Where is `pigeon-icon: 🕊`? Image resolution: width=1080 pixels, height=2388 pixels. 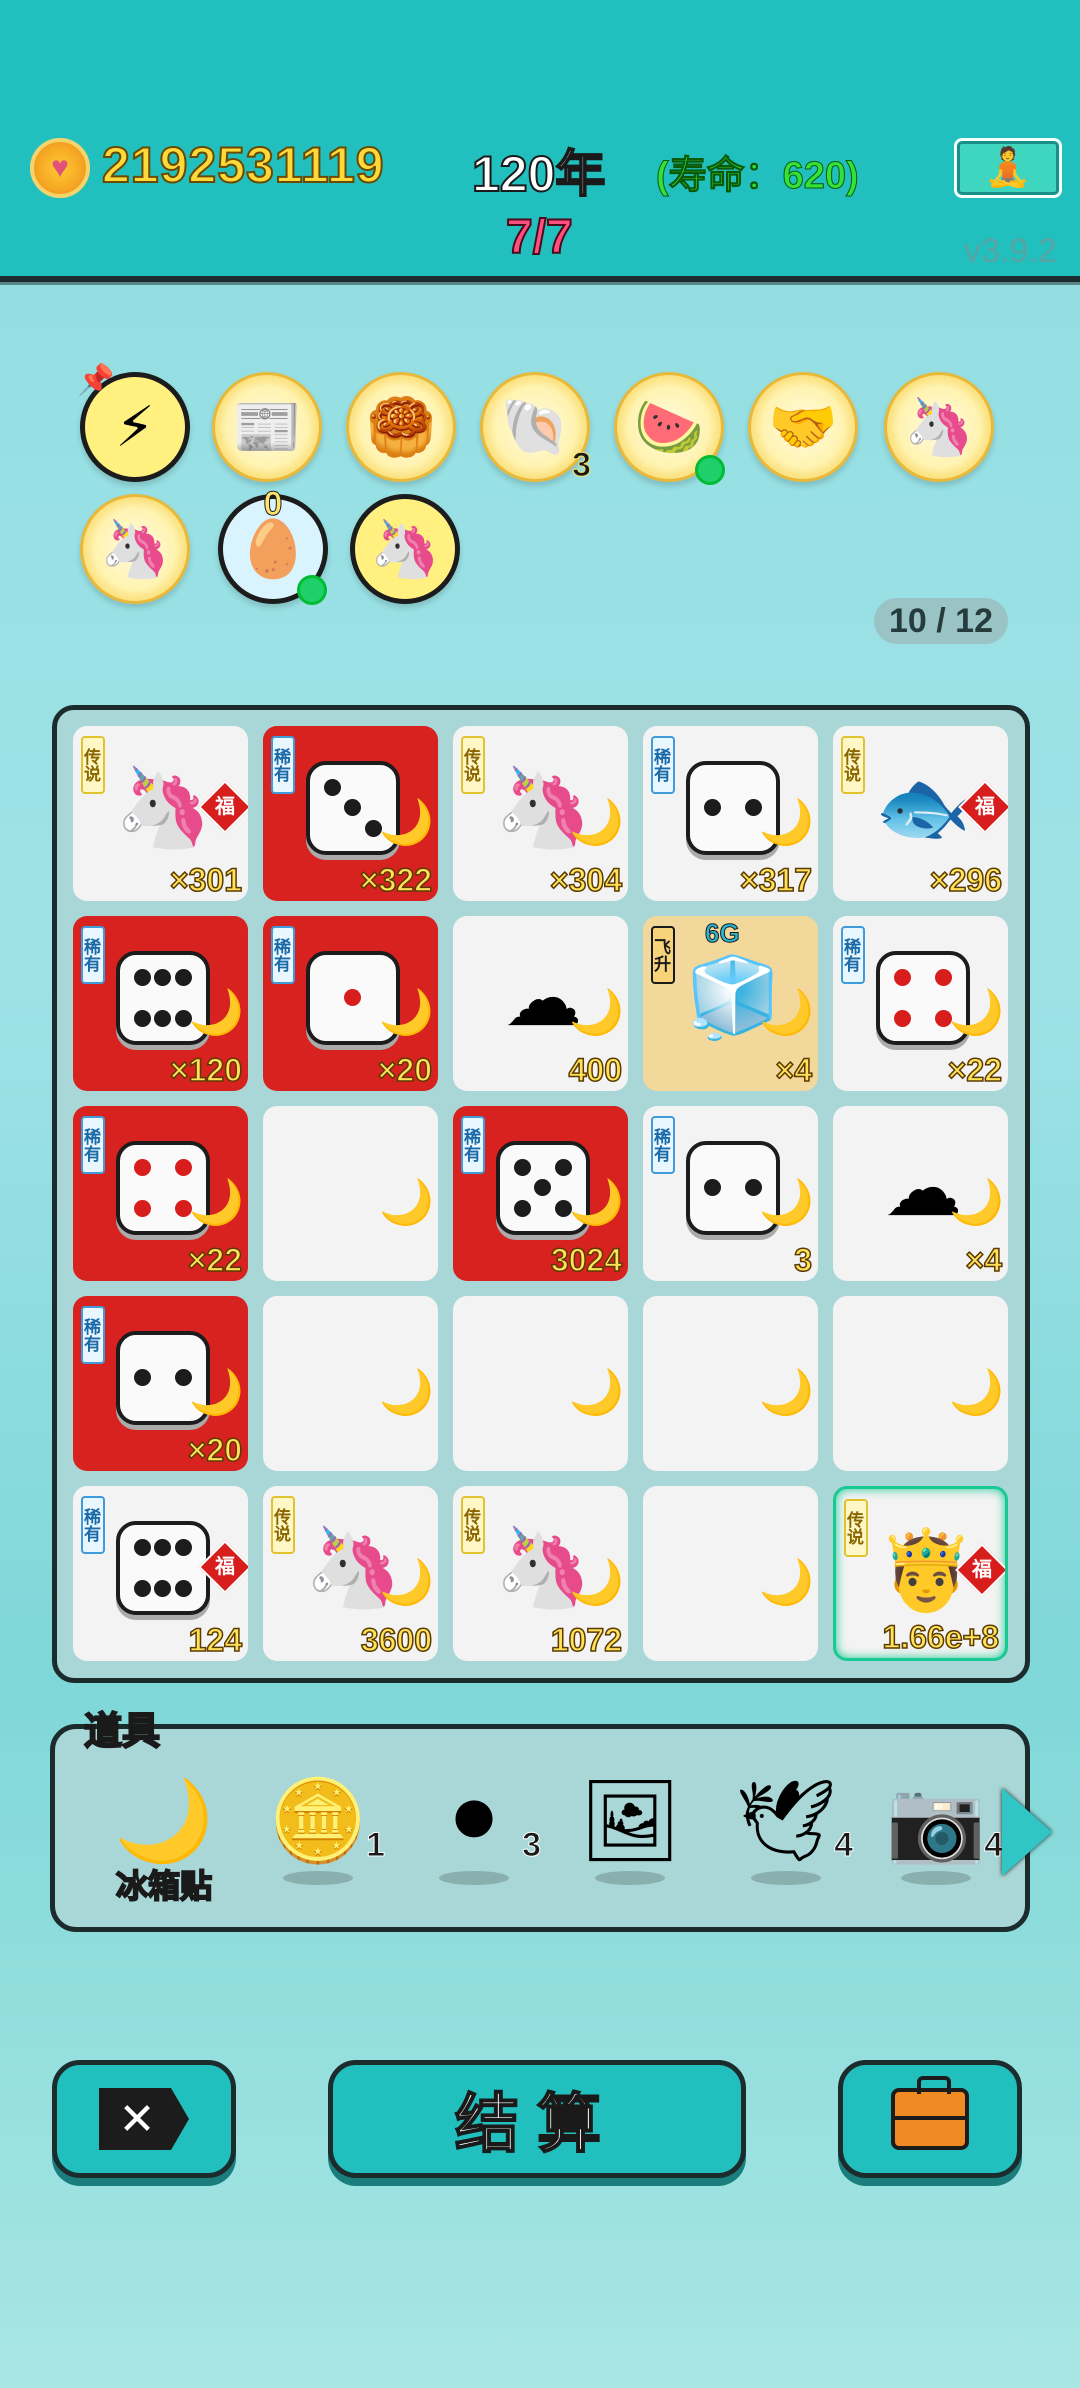 pigeon-icon: 🕊 is located at coordinates (786, 1820).